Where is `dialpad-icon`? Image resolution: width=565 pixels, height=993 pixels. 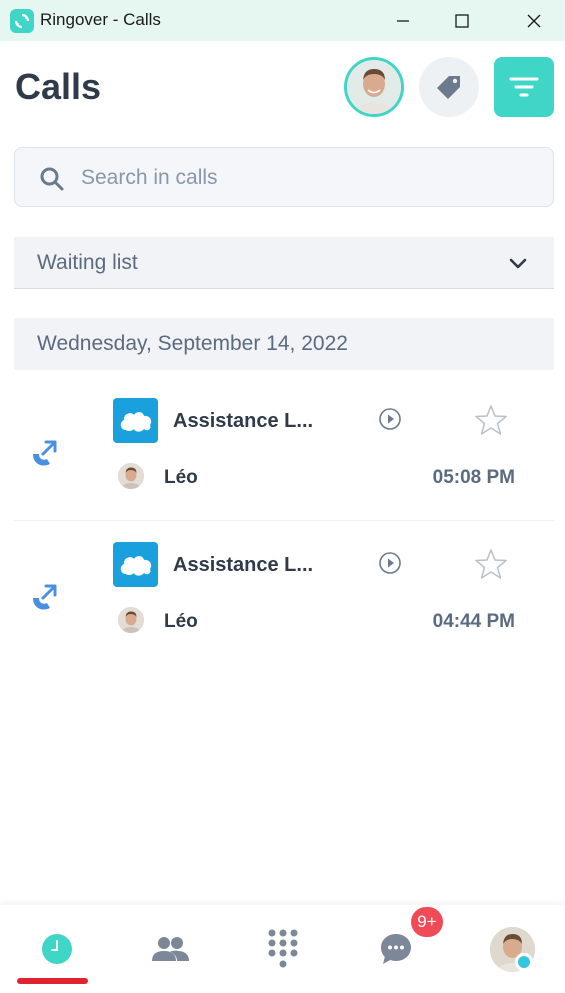 dialpad-icon is located at coordinates (282, 948).